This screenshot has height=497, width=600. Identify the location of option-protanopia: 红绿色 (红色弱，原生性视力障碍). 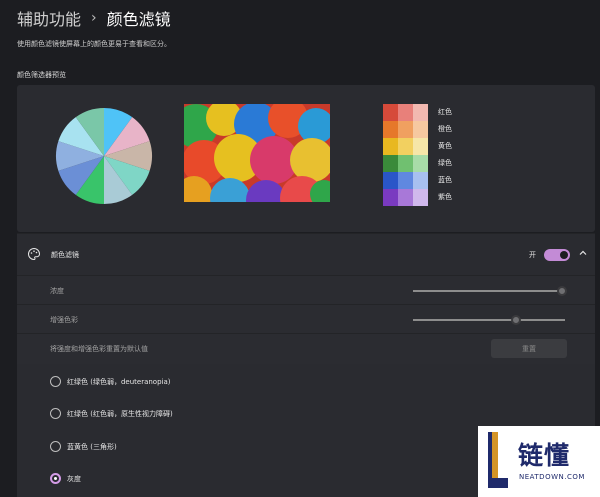
(111, 413).